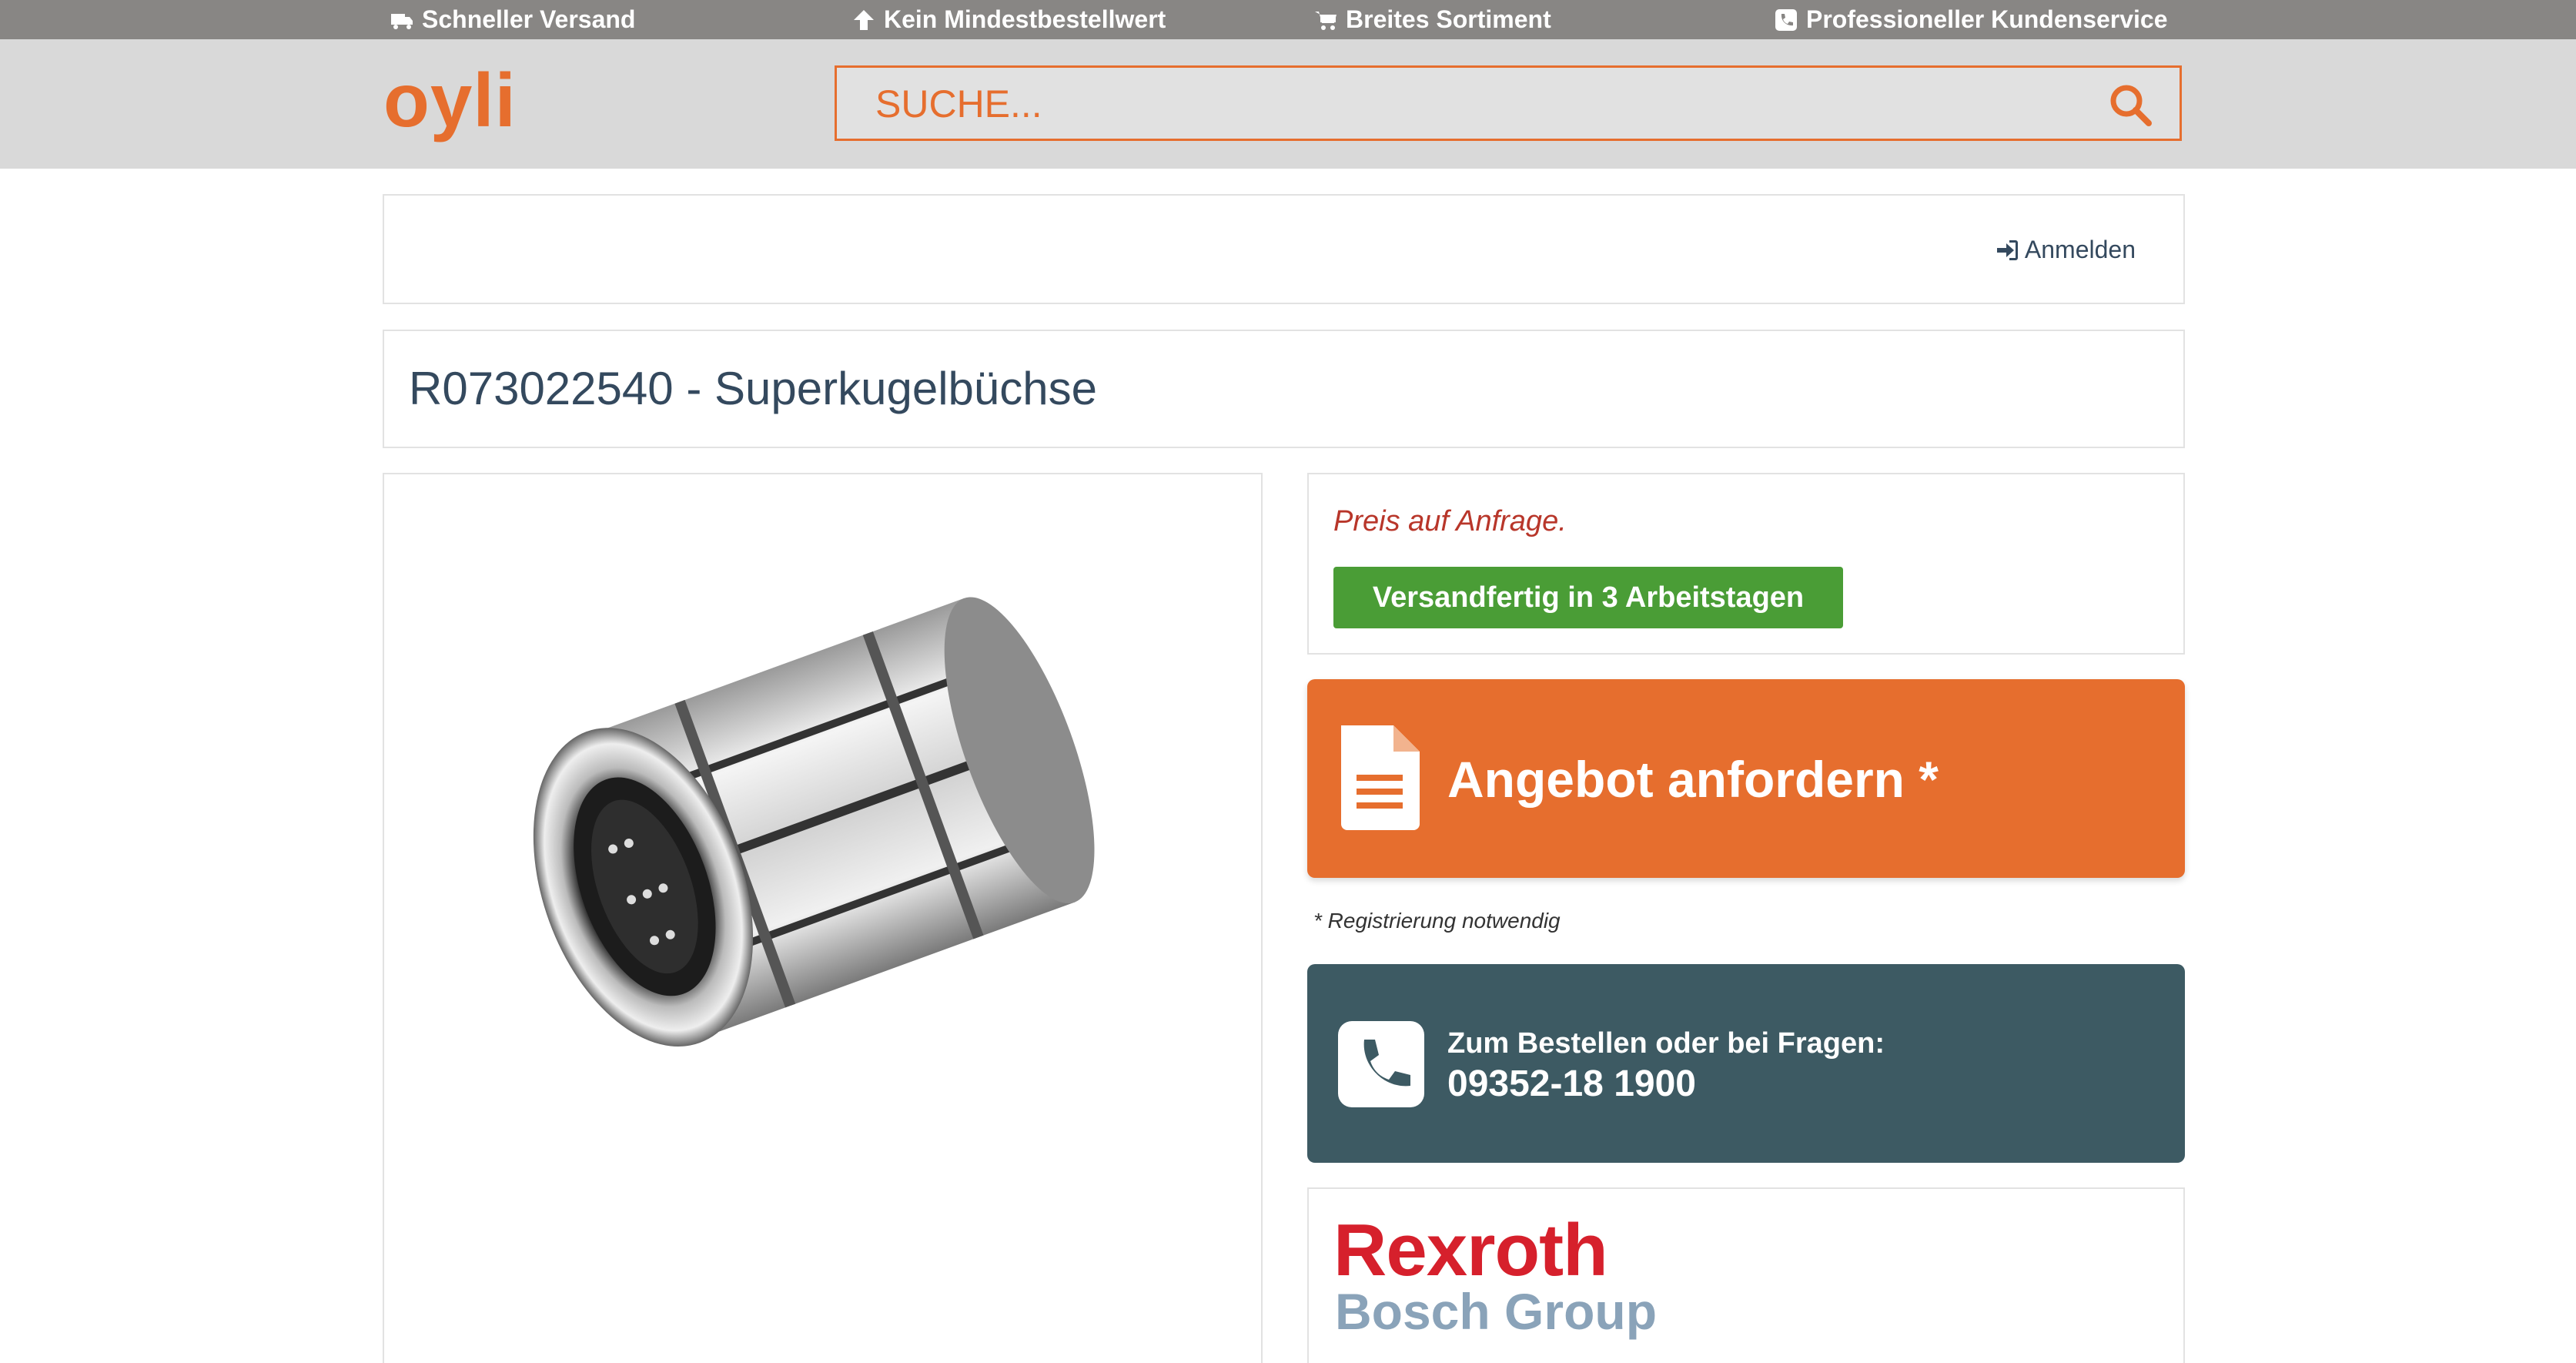 This screenshot has width=2576, height=1363. What do you see at coordinates (1746, 1275) in the screenshot?
I see `brand-panel: Rexroth Bosch Group` at bounding box center [1746, 1275].